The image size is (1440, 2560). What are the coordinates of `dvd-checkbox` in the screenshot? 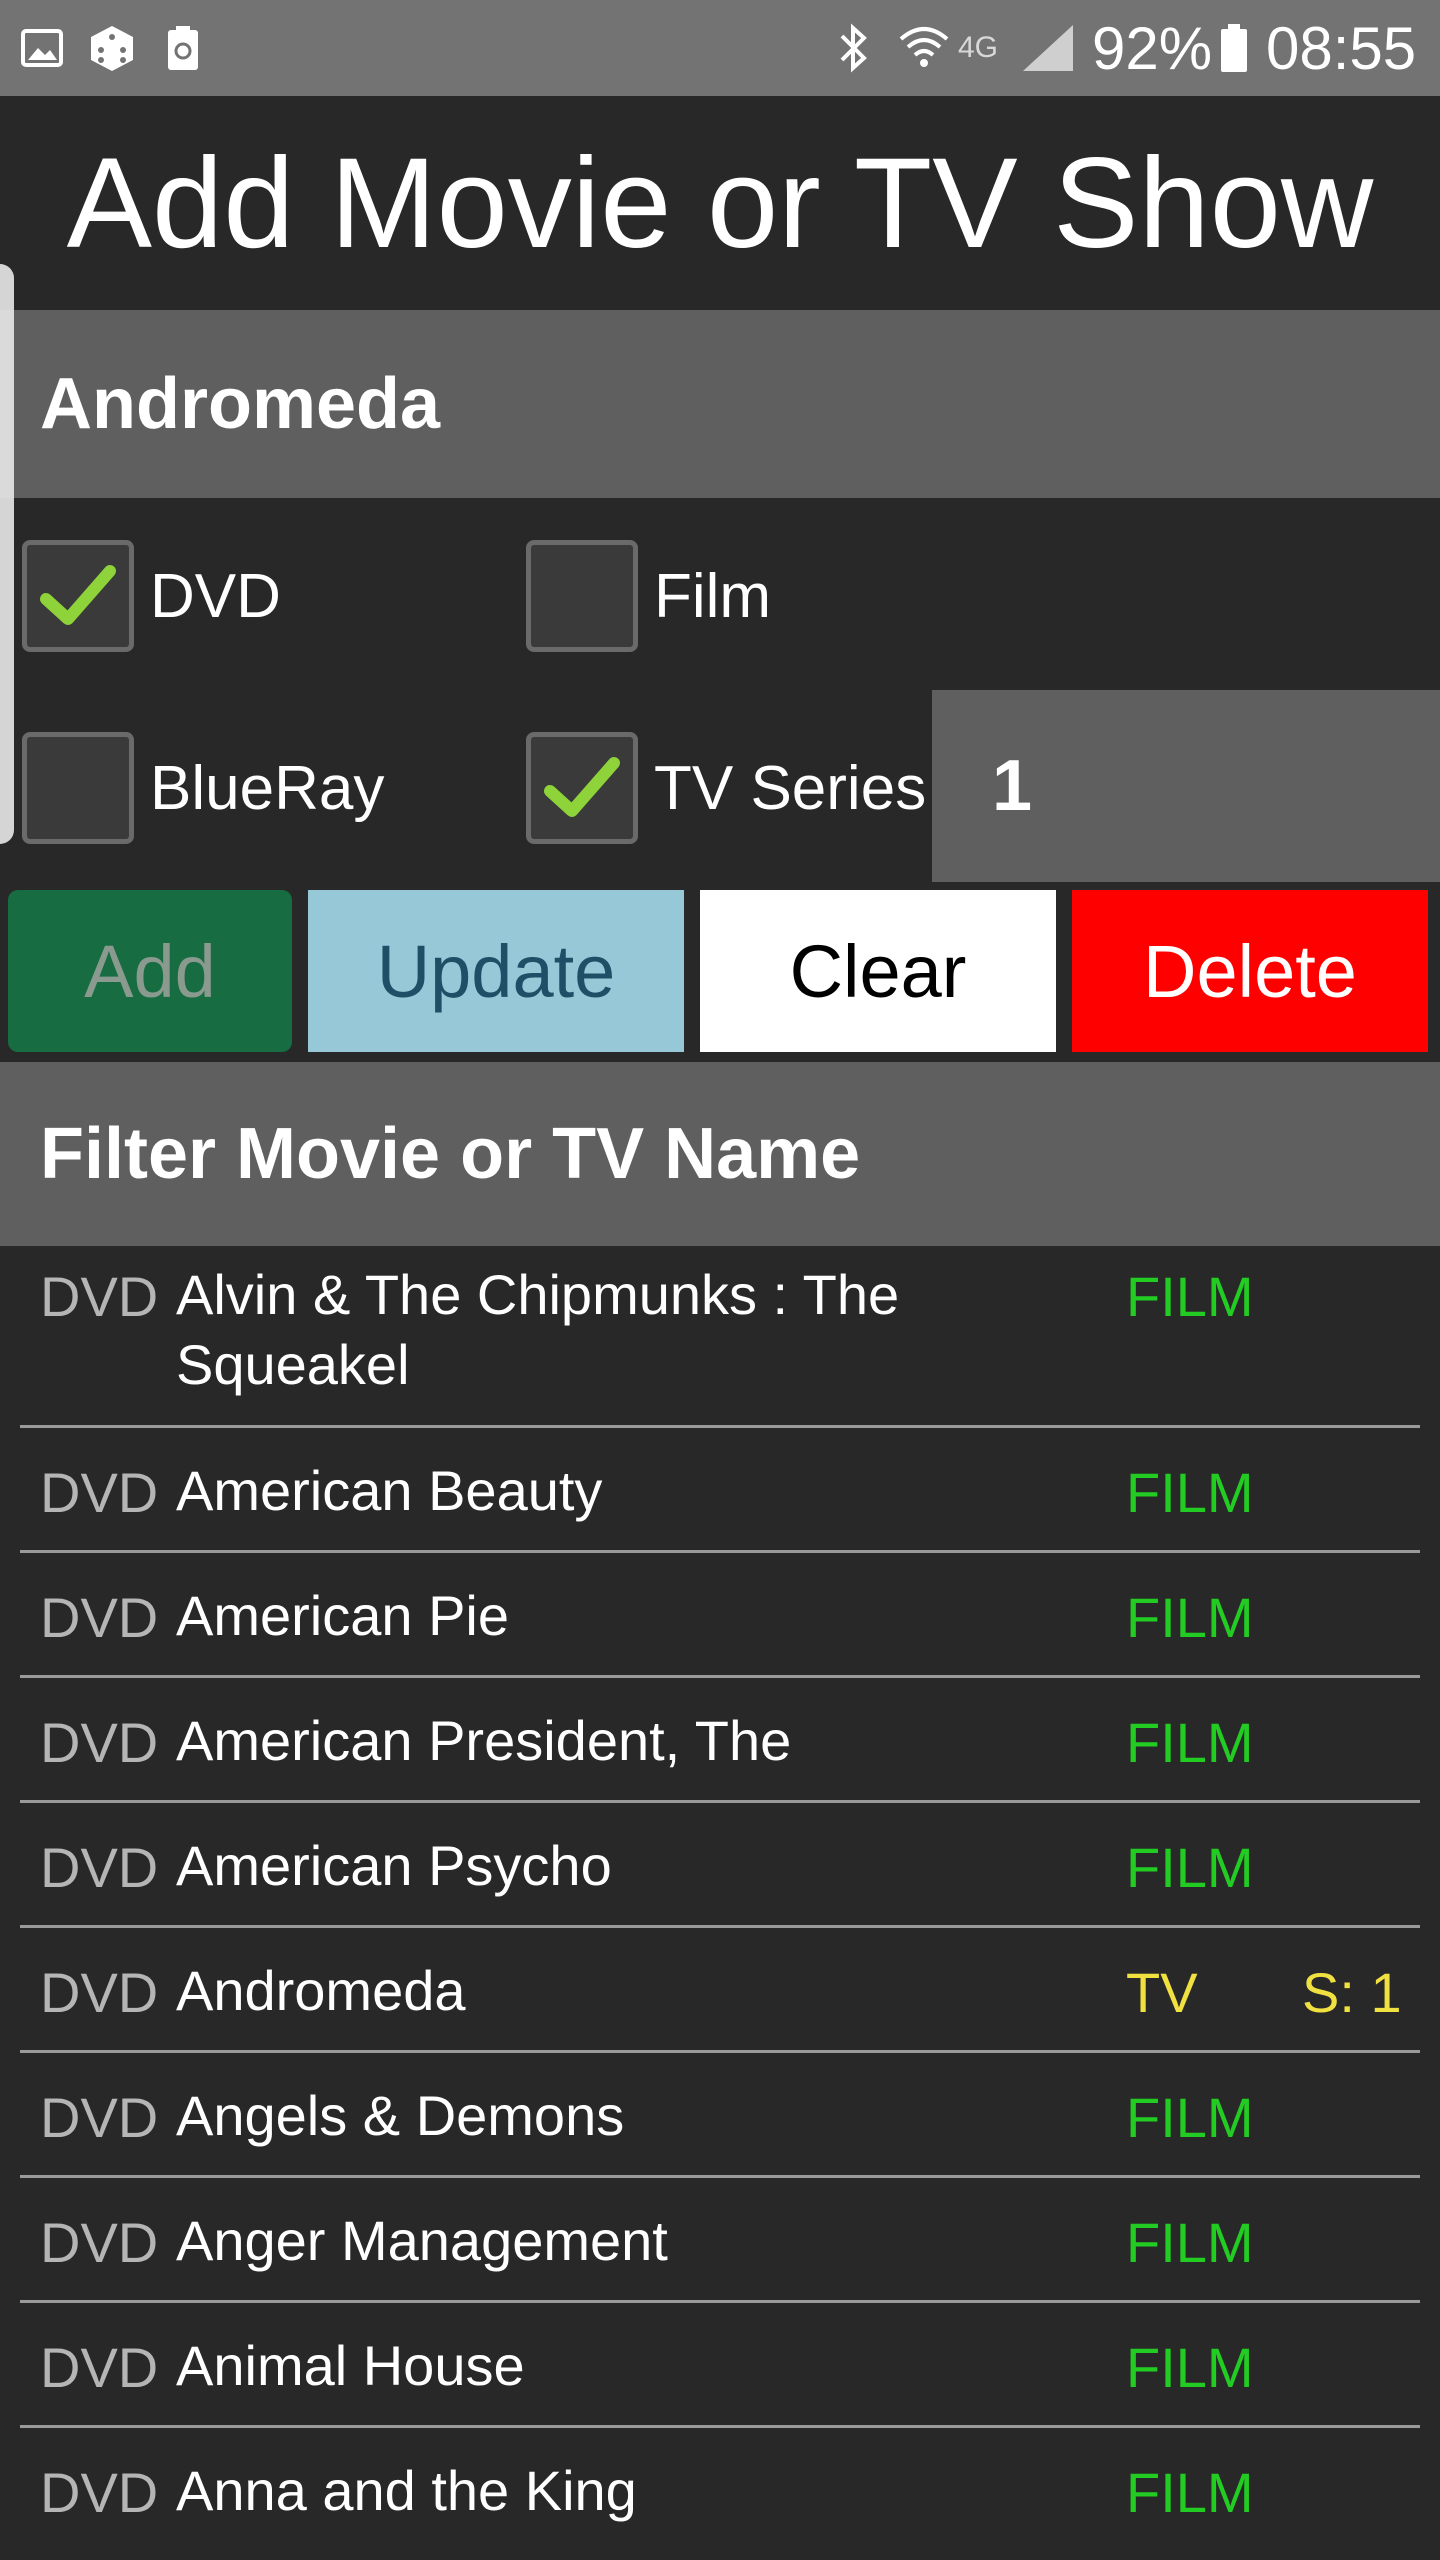 It's located at (78, 596).